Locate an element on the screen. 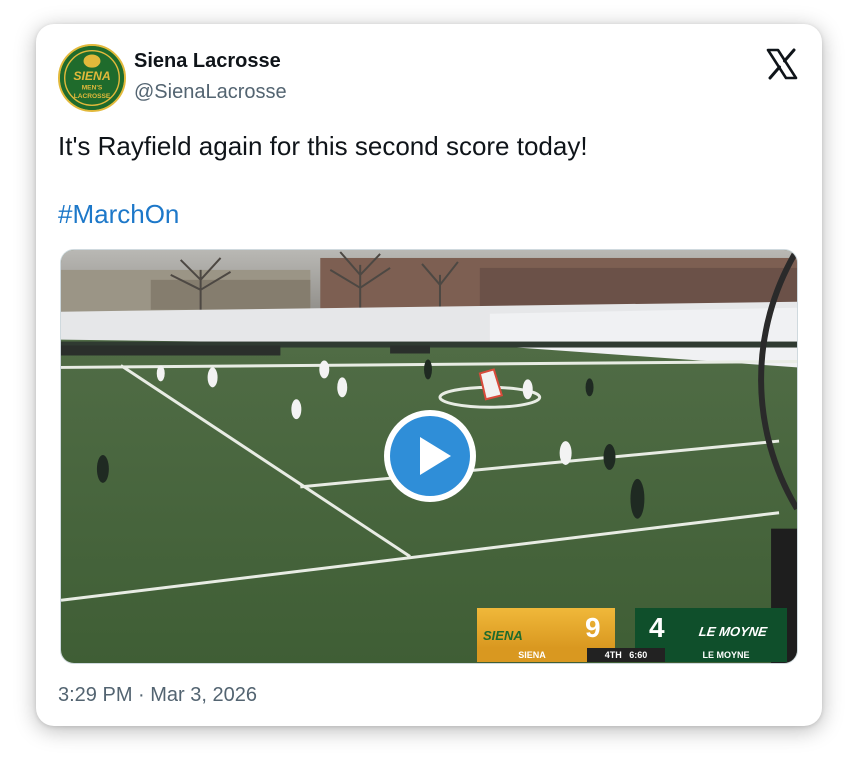  home-team-name: SIENA is located at coordinates (532, 655).